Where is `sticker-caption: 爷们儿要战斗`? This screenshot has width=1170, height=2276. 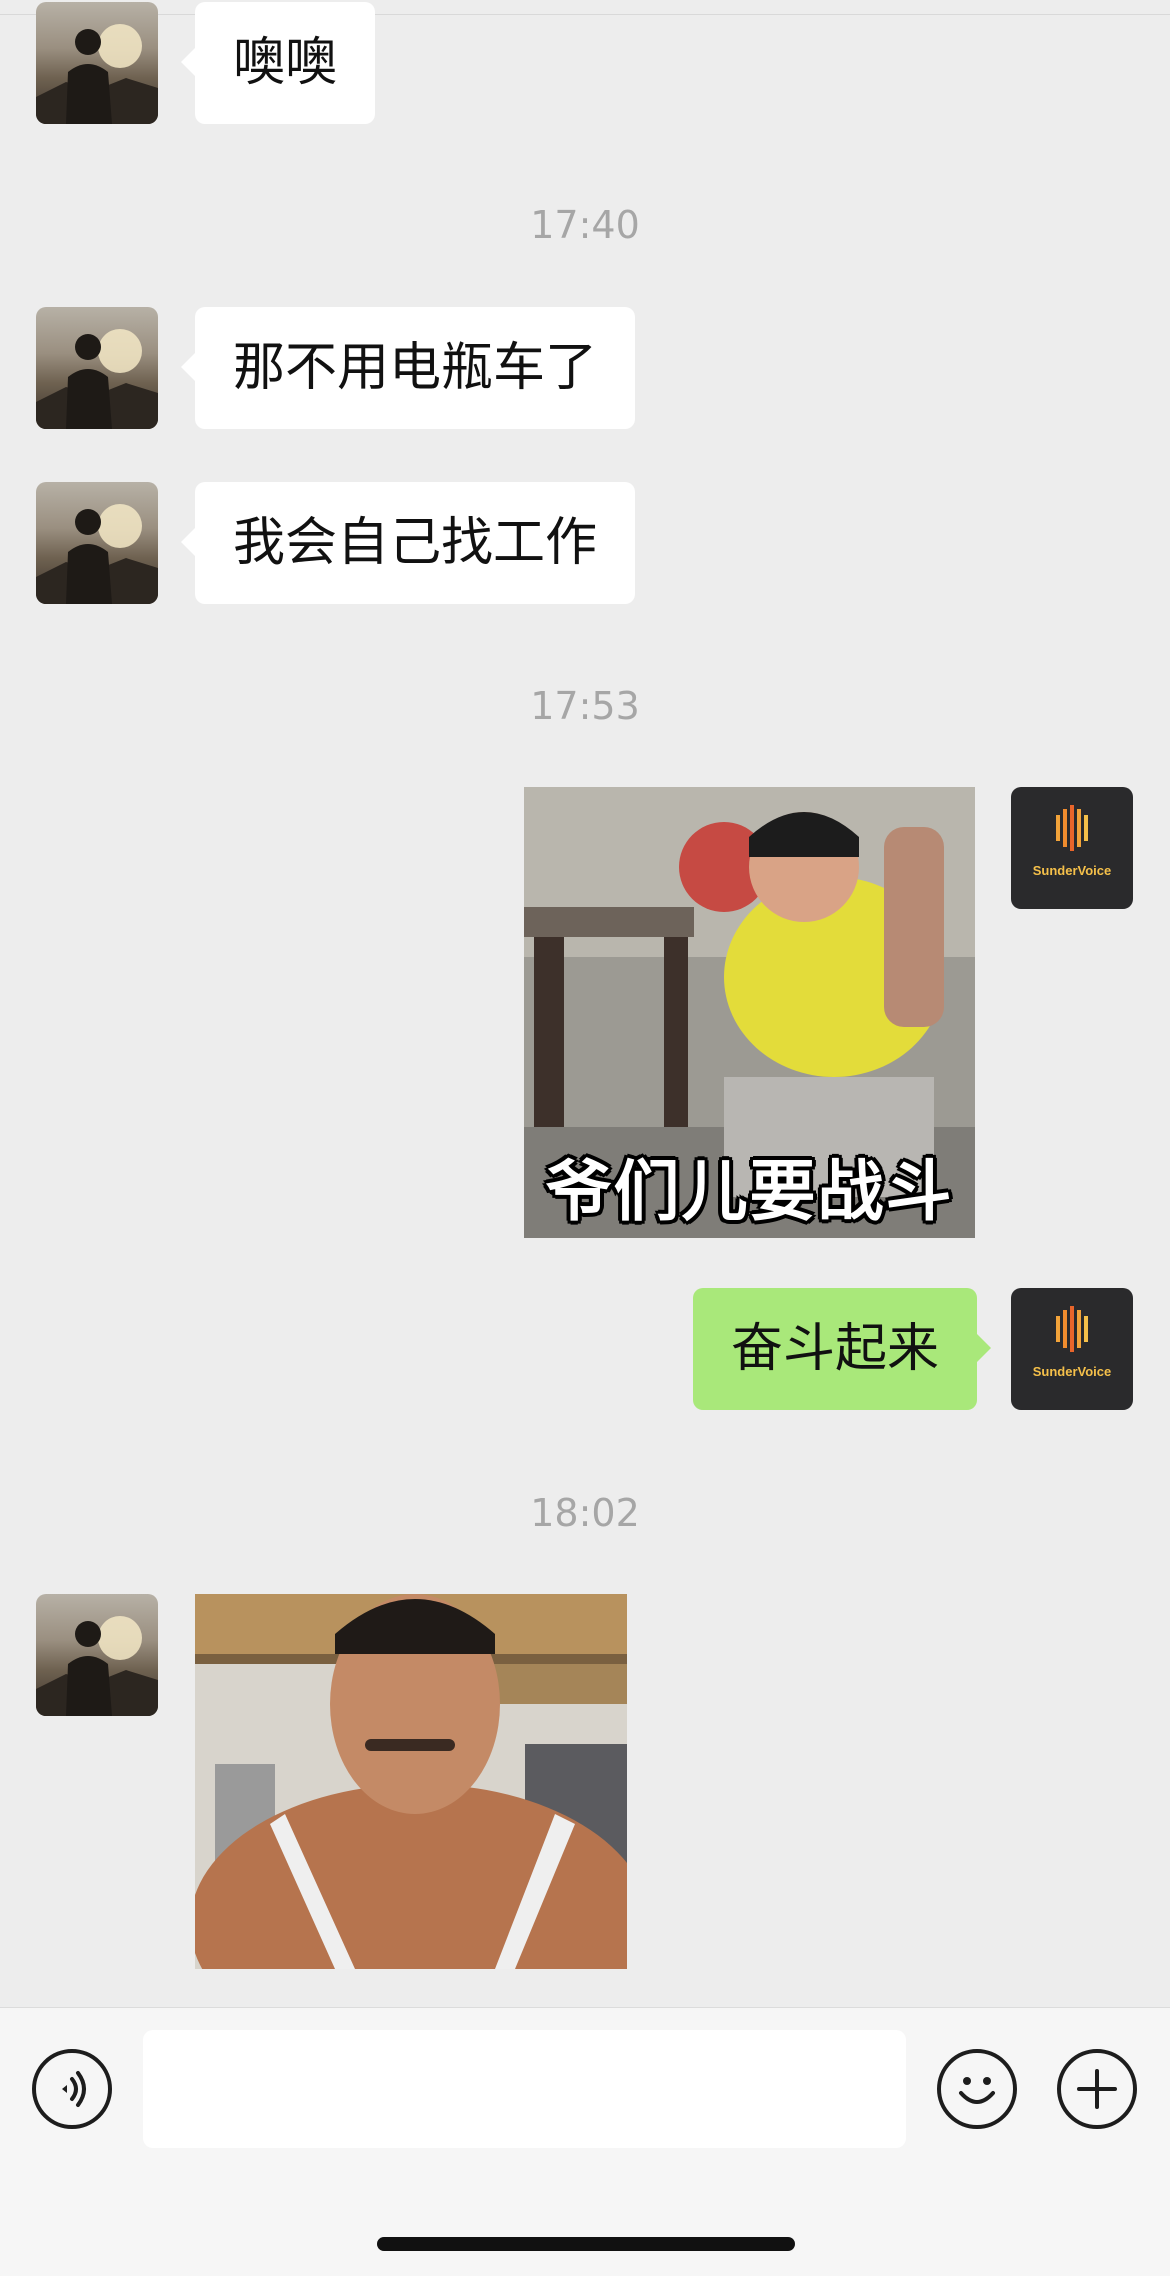
sticker-caption: 爷们儿要战斗 is located at coordinates (749, 1191).